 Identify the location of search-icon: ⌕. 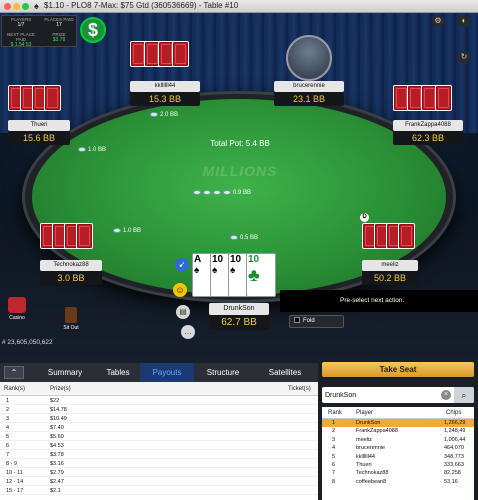
(464, 395).